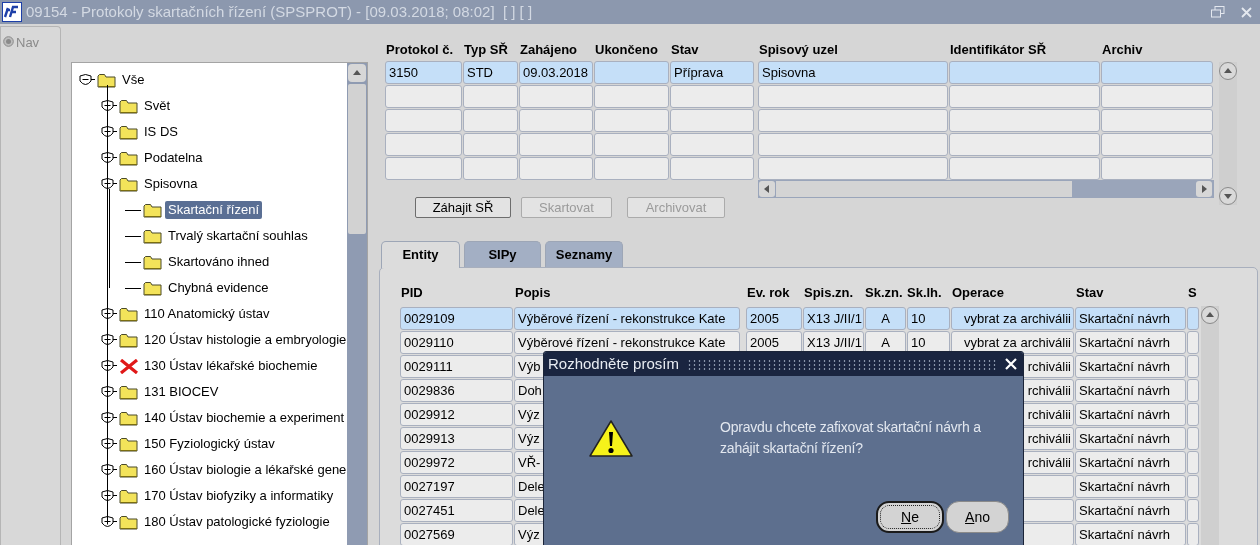 This screenshot has width=1260, height=545. What do you see at coordinates (533, 293) in the screenshot?
I see `column-header: Popis` at bounding box center [533, 293].